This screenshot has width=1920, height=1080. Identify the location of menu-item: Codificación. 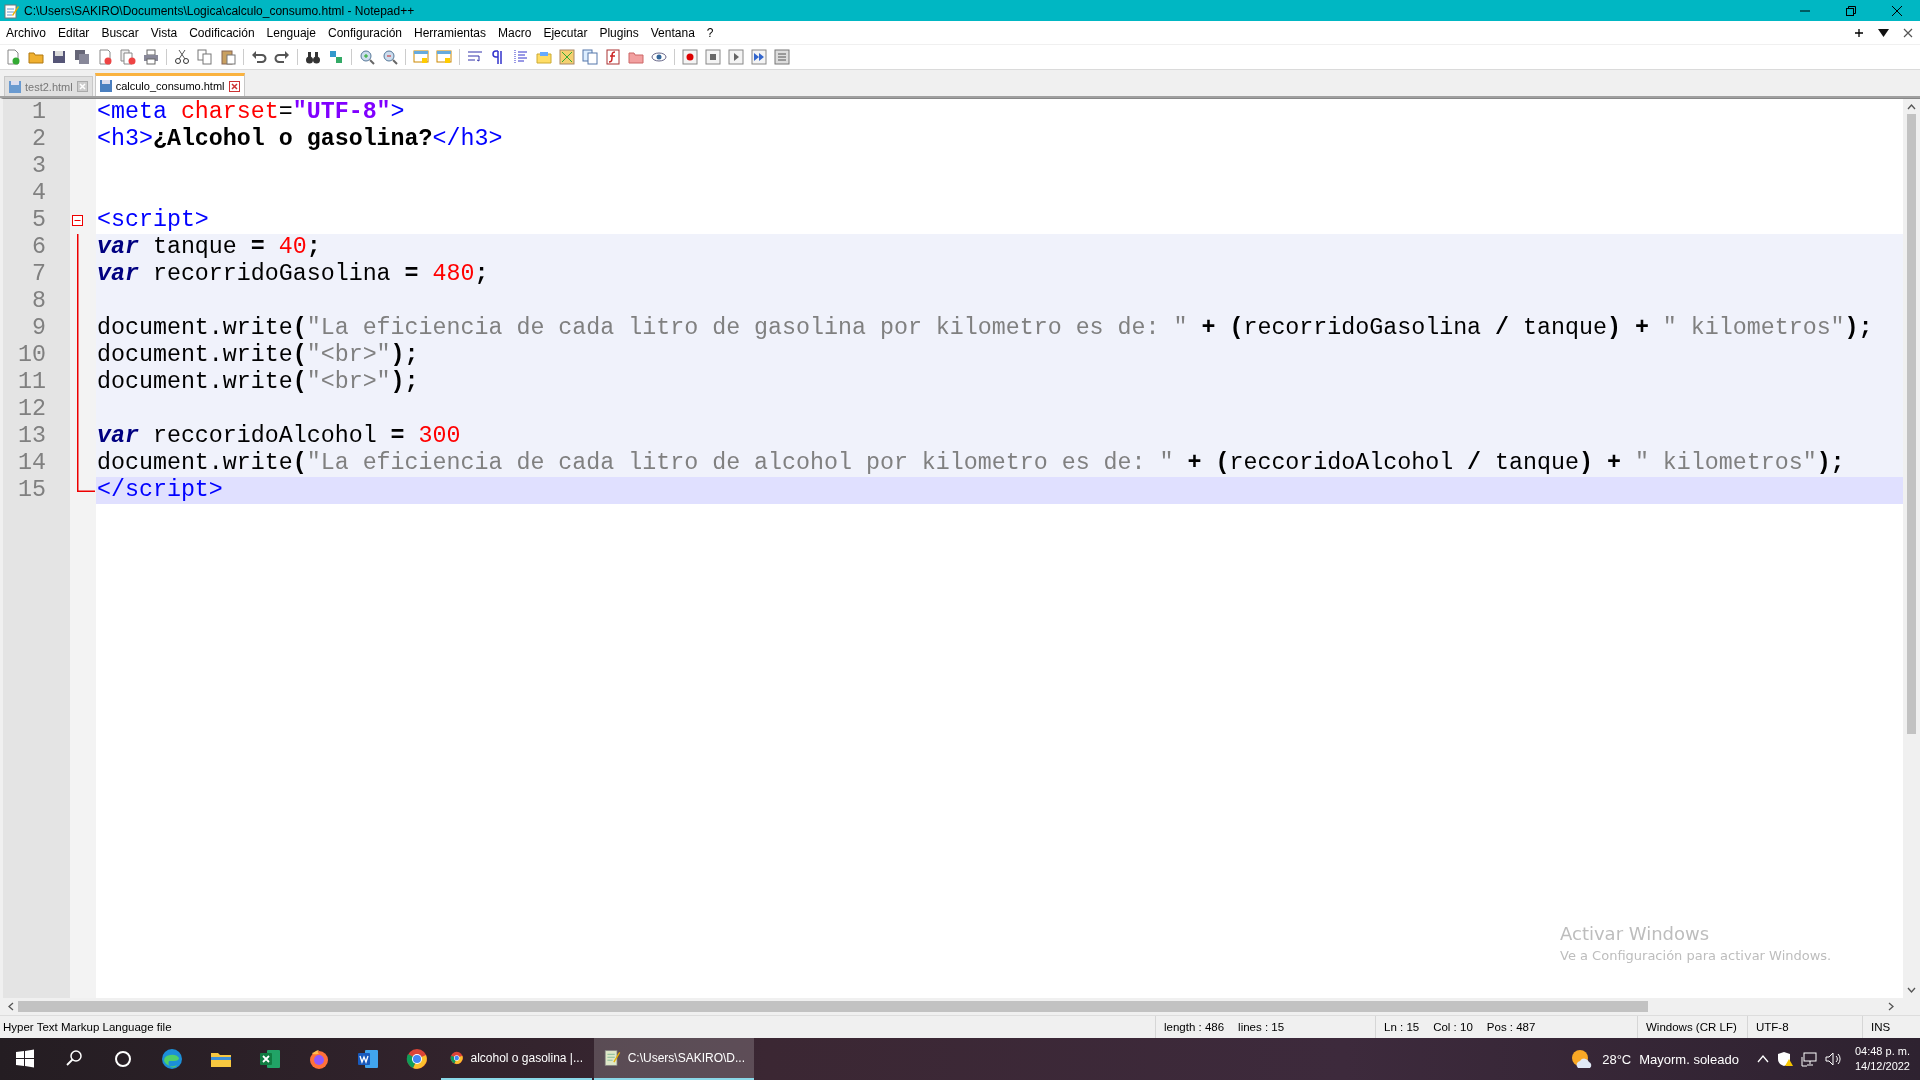
(222, 32).